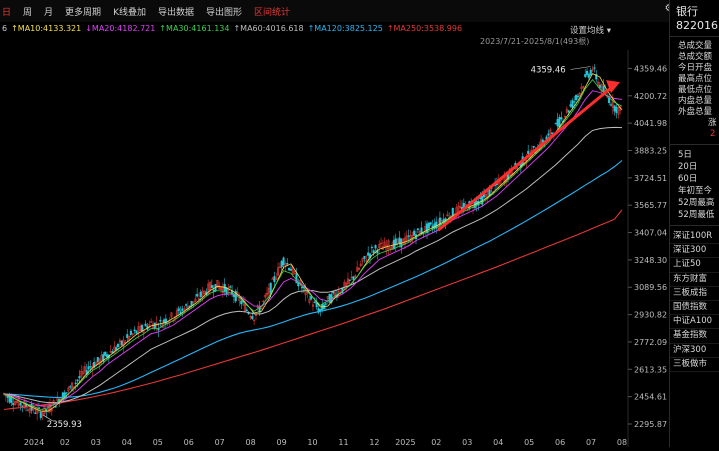 The width and height of the screenshot is (719, 451). Describe the element at coordinates (281, 442) in the screenshot. I see `x-tick-label-8: 09` at that location.